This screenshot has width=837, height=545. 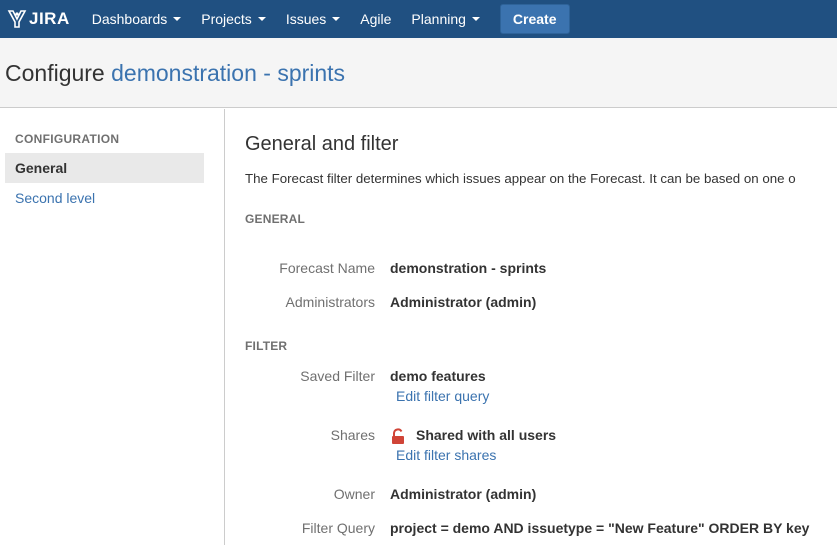 I want to click on page-title-project-link: demonstration - sprints, so click(x=228, y=73).